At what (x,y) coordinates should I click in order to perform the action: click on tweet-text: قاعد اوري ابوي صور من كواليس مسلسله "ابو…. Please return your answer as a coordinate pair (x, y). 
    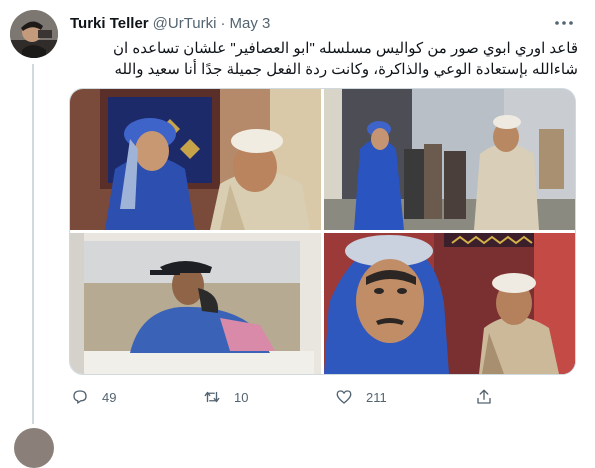
    Looking at the image, I should click on (345, 59).